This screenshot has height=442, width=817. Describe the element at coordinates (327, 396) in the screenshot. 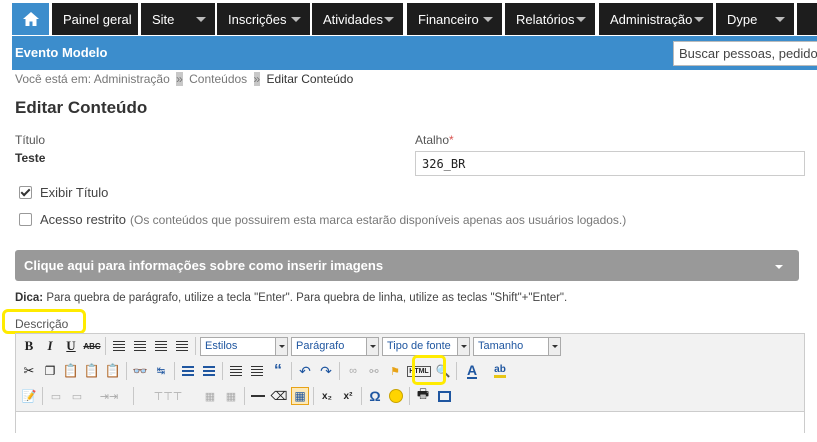

I see `subscript-button: x₂` at that location.